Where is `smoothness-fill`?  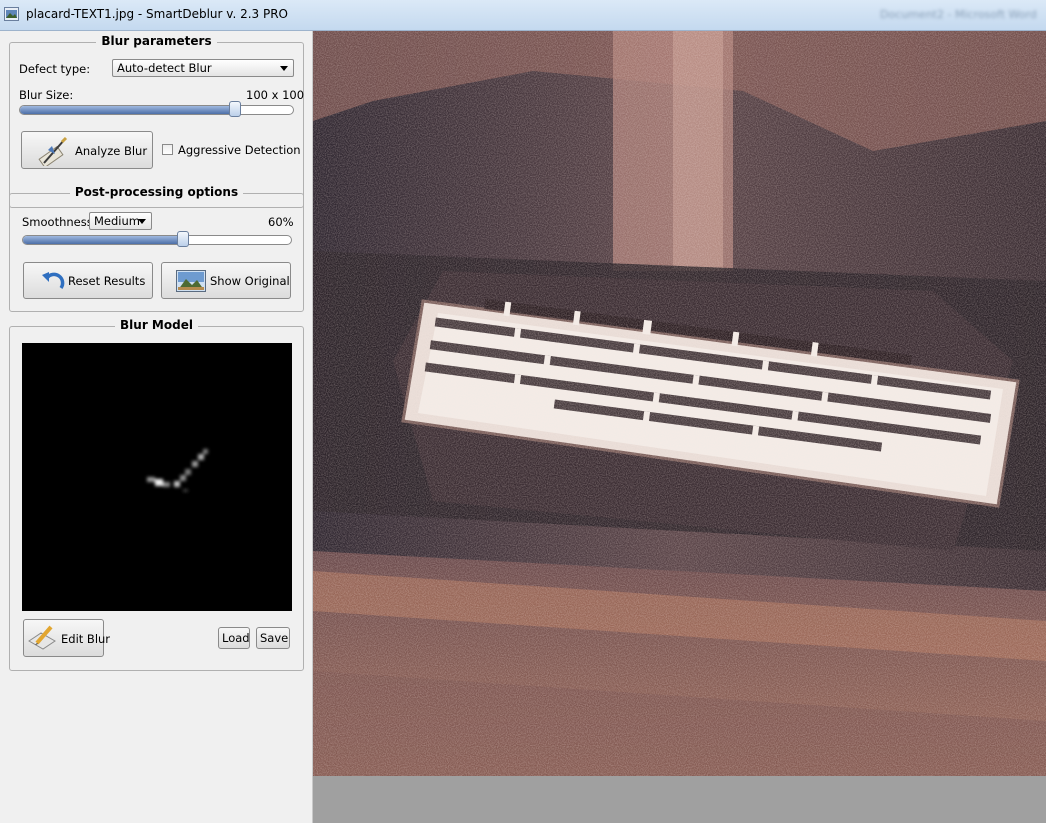 smoothness-fill is located at coordinates (103, 240).